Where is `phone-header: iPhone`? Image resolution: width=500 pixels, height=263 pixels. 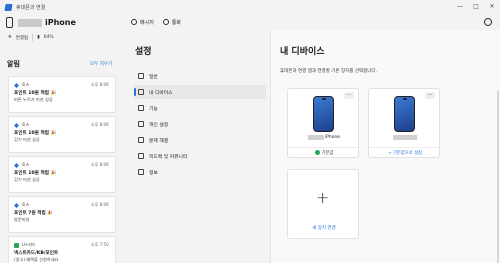
phone-header: iPhone is located at coordinates (41, 22).